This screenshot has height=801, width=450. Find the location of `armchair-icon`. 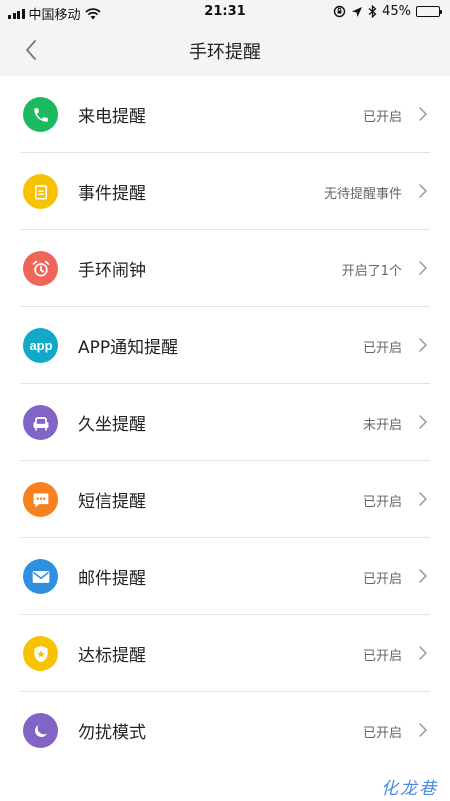

armchair-icon is located at coordinates (40, 422).